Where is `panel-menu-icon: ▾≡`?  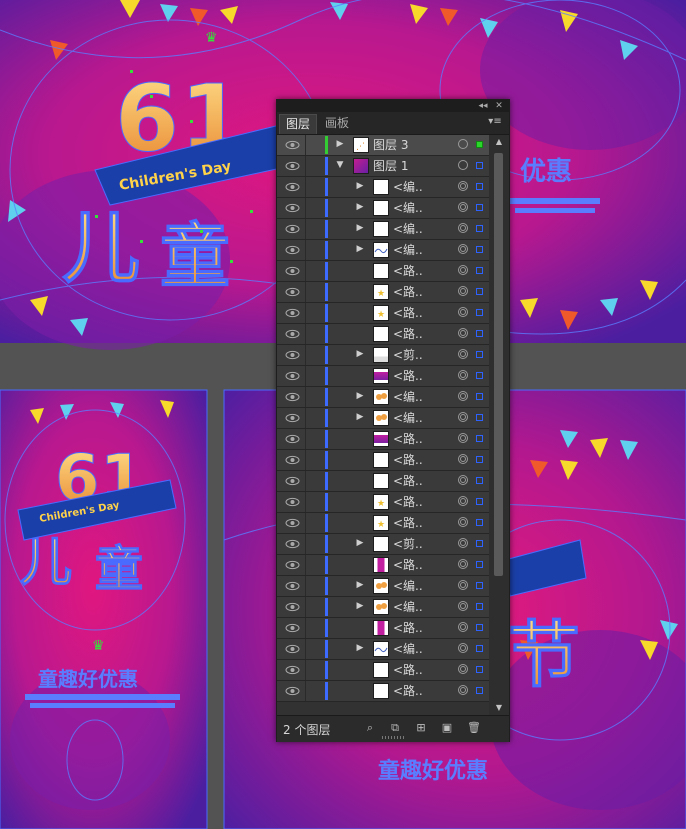 panel-menu-icon: ▾≡ is located at coordinates (495, 122).